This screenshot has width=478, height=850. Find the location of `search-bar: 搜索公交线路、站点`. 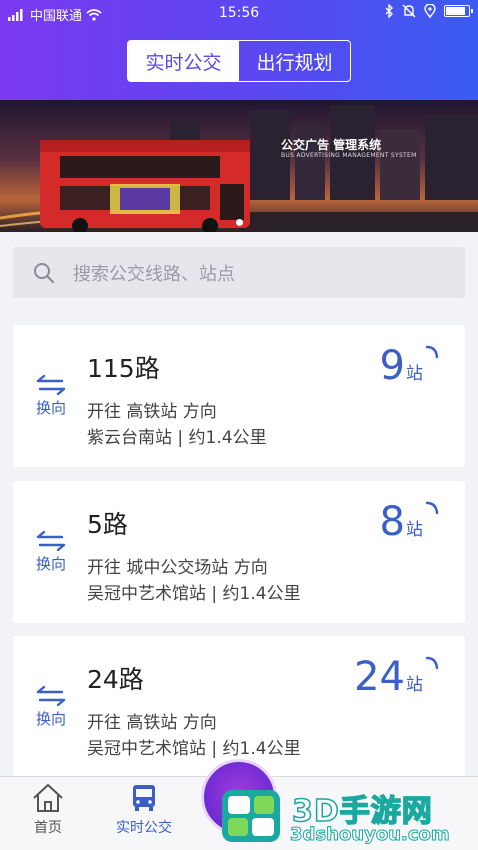

search-bar: 搜索公交线路、站点 is located at coordinates (239, 272).